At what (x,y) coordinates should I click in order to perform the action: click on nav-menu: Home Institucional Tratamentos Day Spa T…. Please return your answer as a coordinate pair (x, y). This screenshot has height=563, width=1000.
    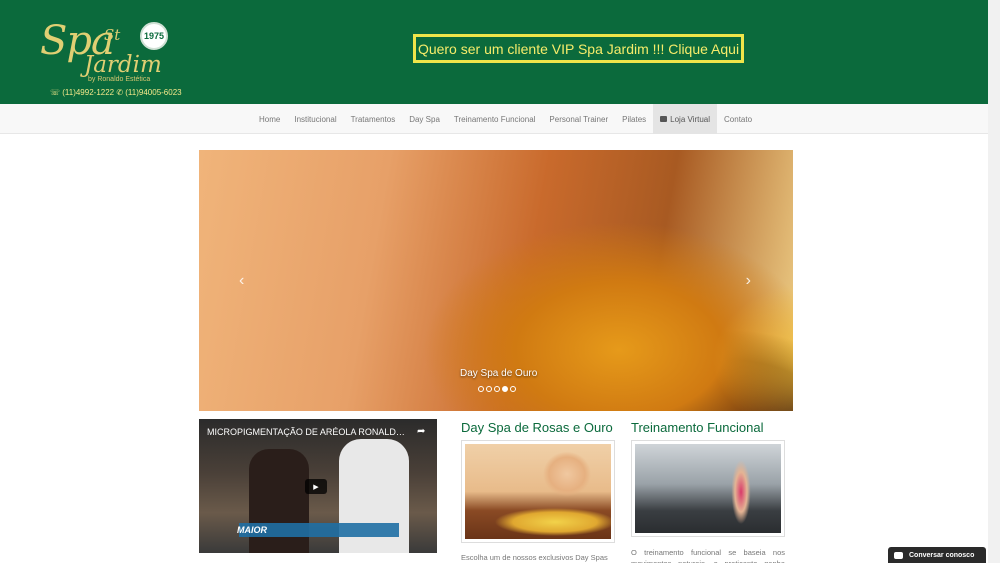
    Looking at the image, I should click on (505, 119).